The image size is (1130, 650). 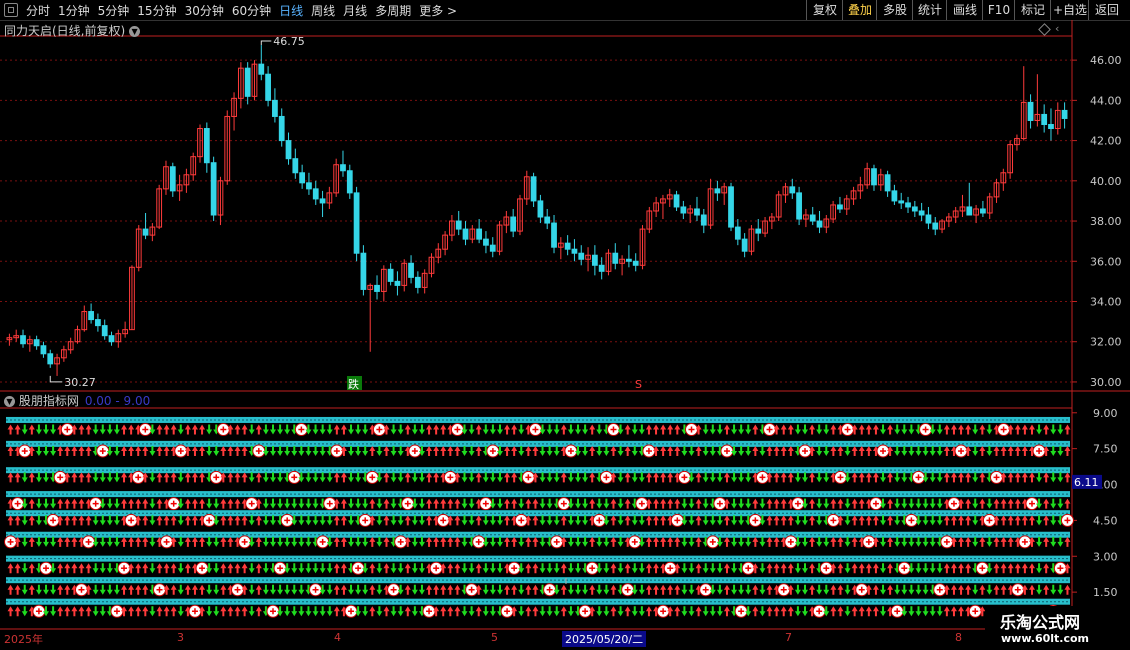 What do you see at coordinates (1105, 592) in the screenshot?
I see `indicator-axis-label: 1.50` at bounding box center [1105, 592].